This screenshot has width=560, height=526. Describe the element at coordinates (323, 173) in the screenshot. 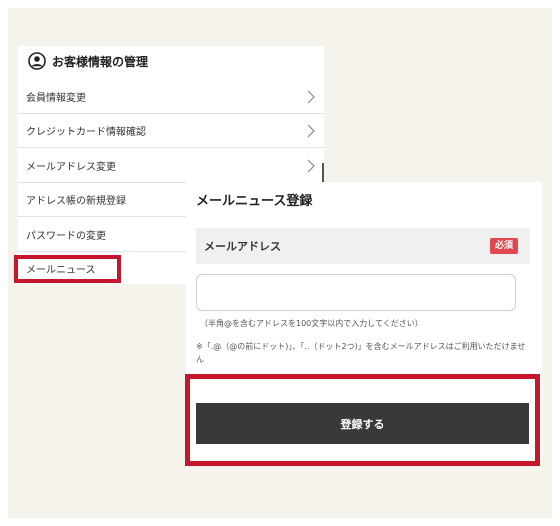

I see `scrollbar` at that location.